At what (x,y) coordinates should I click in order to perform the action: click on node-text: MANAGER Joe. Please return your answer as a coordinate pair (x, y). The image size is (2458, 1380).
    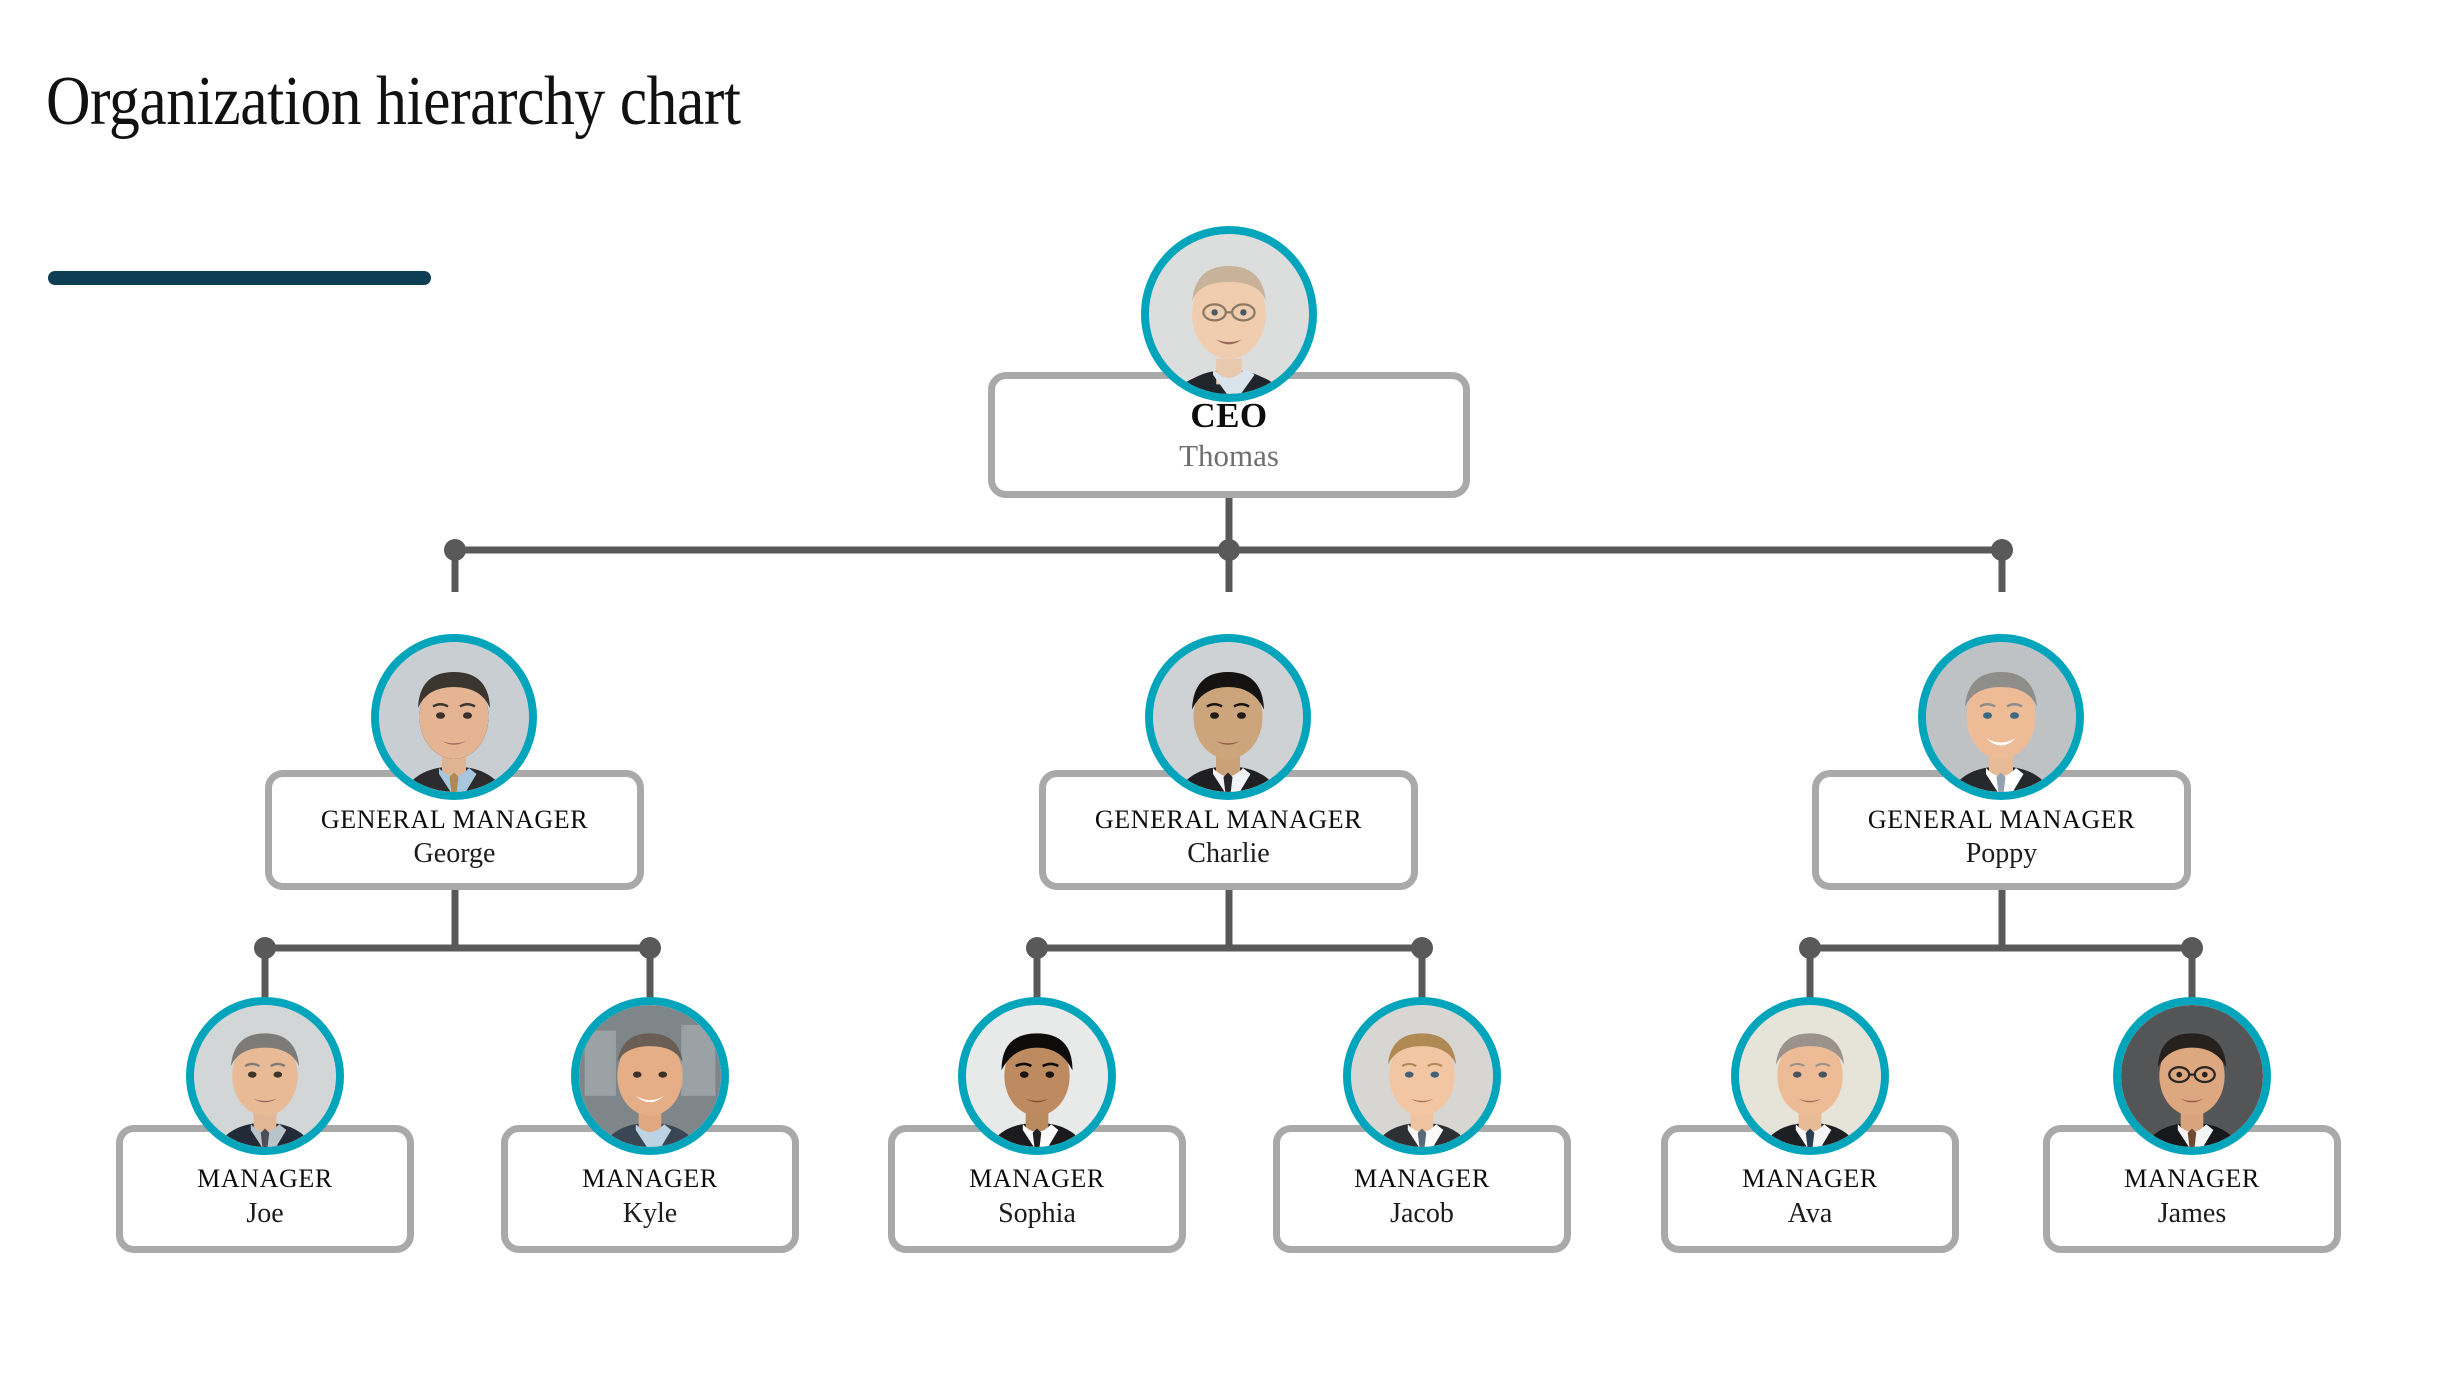
    Looking at the image, I should click on (265, 1196).